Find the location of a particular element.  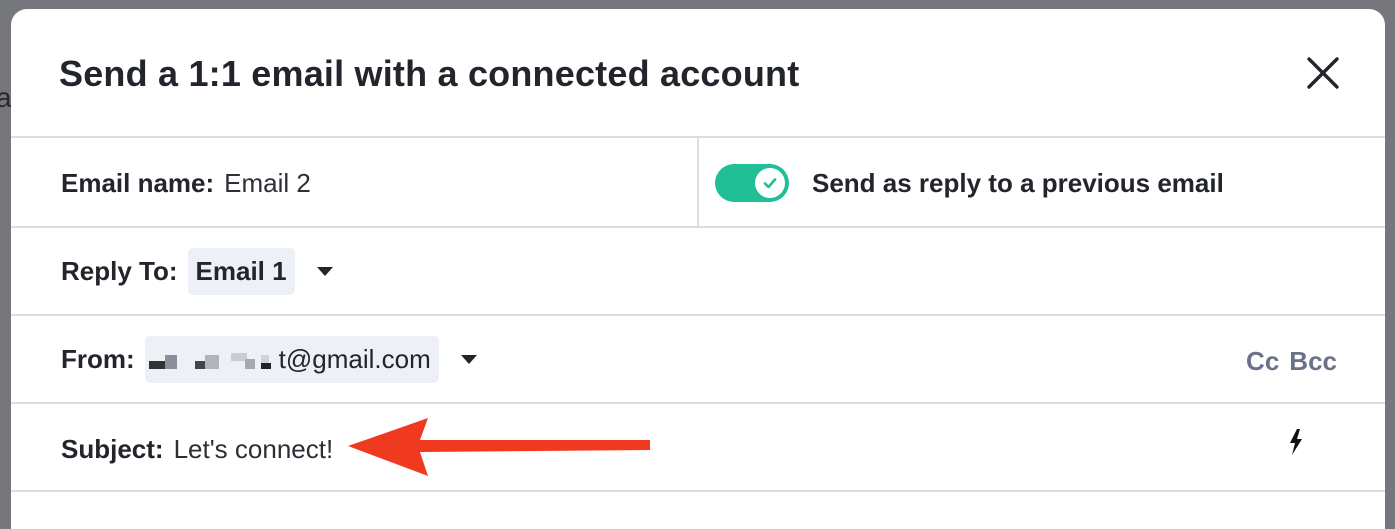

redacted-email-pixels is located at coordinates (213, 360).